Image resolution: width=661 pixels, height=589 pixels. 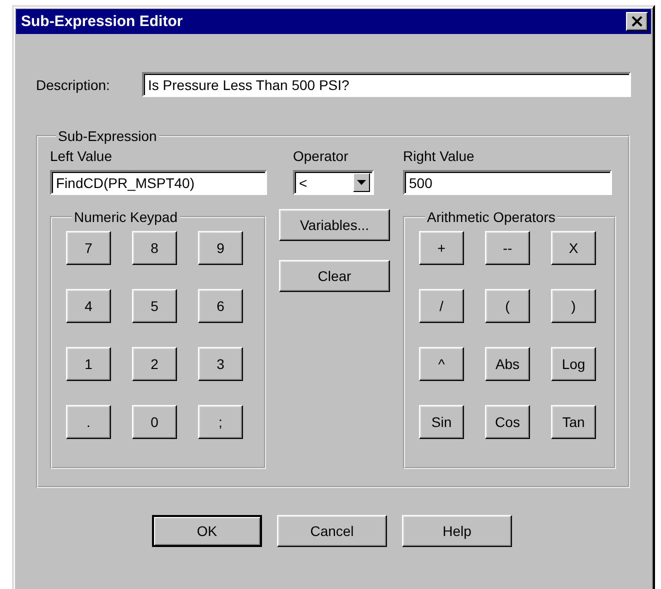 I want to click on key-button: 0, so click(x=154, y=422).